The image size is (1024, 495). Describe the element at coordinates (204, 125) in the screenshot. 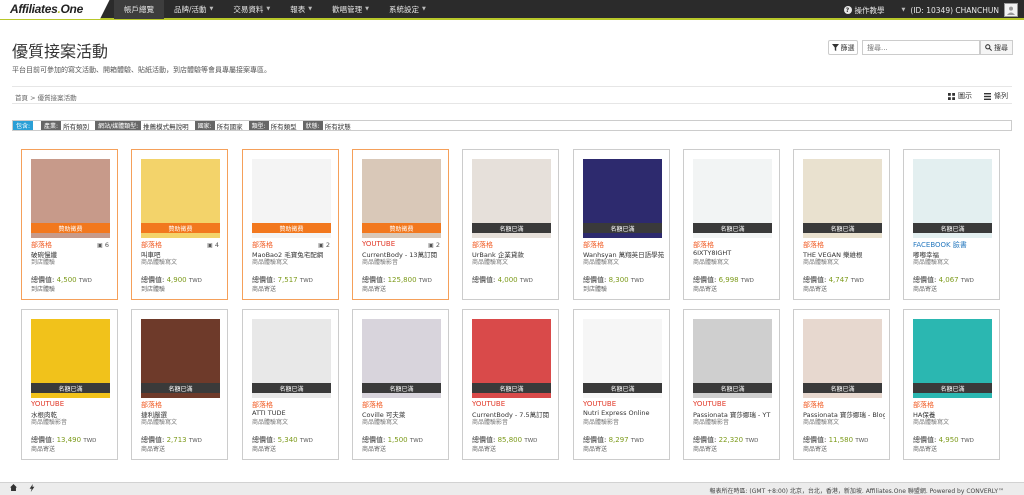

I see `filter-tag: 國家:` at that location.